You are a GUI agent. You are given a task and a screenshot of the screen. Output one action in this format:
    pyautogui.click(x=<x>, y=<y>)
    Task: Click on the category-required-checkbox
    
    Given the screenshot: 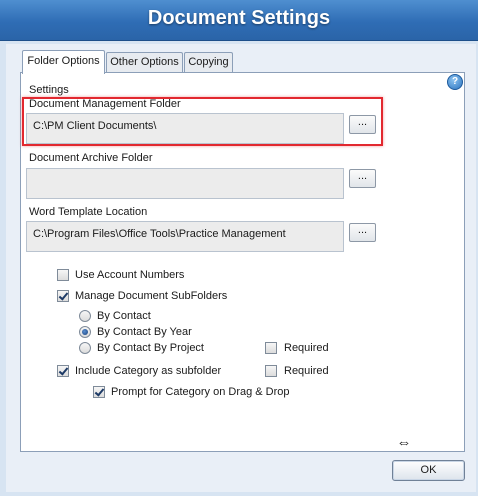 What is the action you would take?
    pyautogui.click(x=271, y=371)
    